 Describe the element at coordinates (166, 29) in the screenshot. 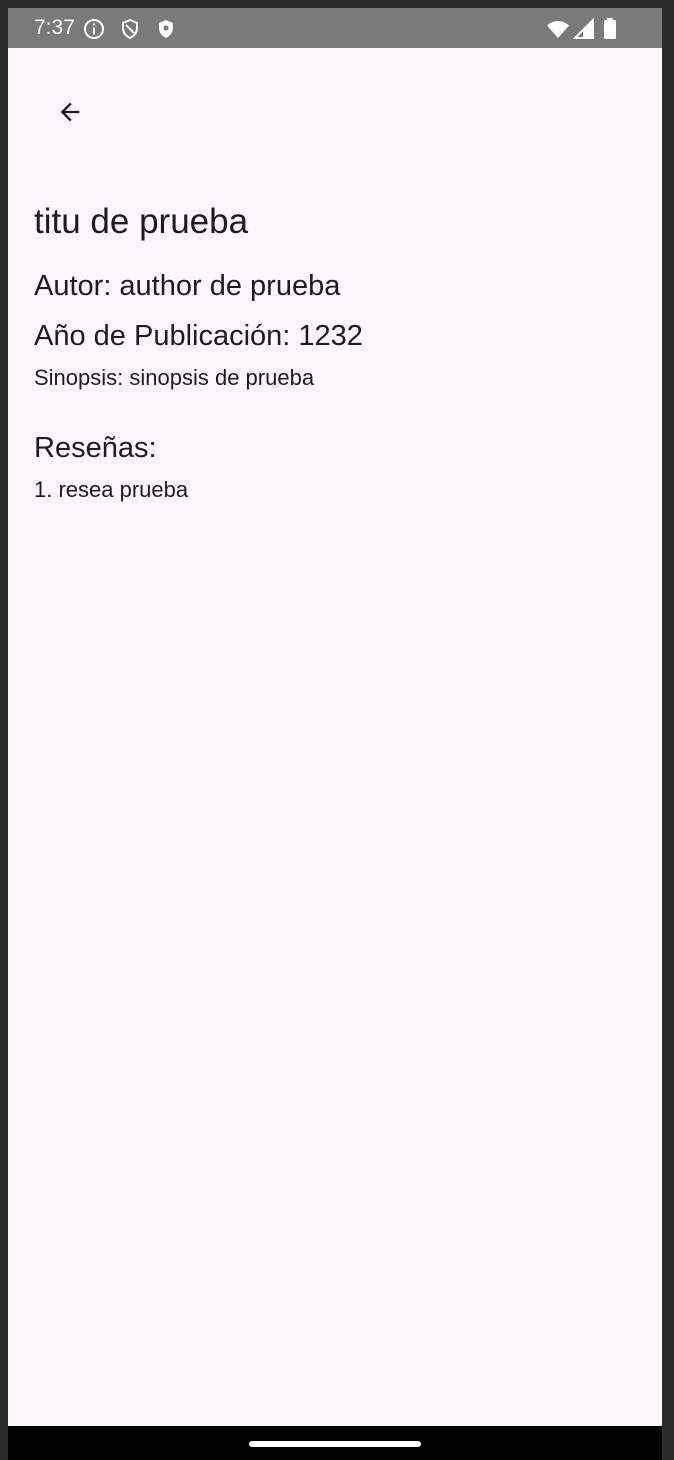

I see `shield-security-icon` at that location.